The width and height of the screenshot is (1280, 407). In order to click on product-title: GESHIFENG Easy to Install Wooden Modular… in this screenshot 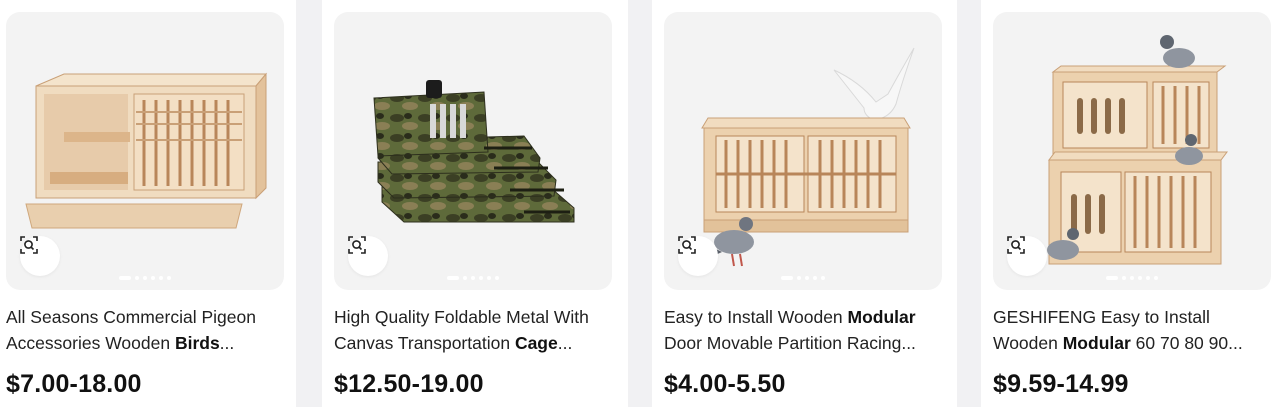, I will do `click(1134, 330)`.